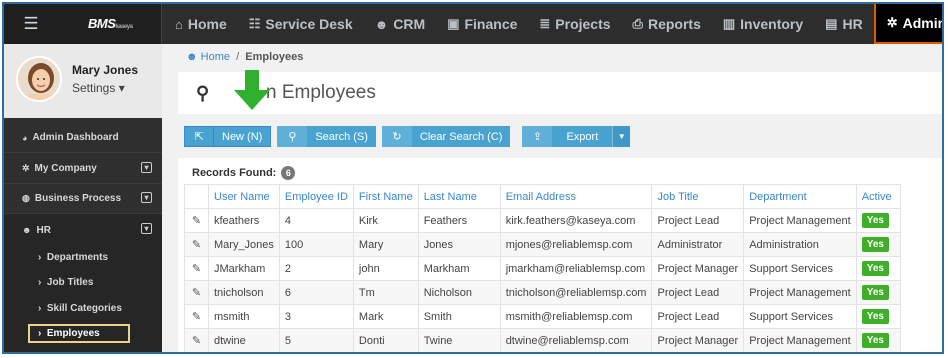  I want to click on collapse-icon: ▾, so click(146, 228).